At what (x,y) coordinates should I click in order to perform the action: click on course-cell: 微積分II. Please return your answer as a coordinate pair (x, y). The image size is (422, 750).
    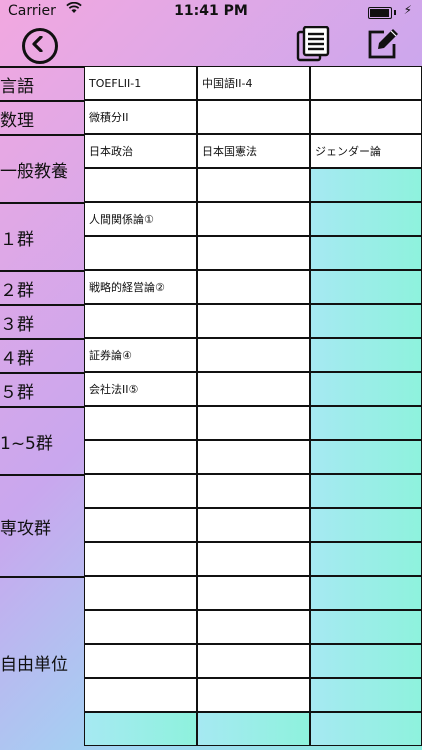
    Looking at the image, I should click on (140, 117).